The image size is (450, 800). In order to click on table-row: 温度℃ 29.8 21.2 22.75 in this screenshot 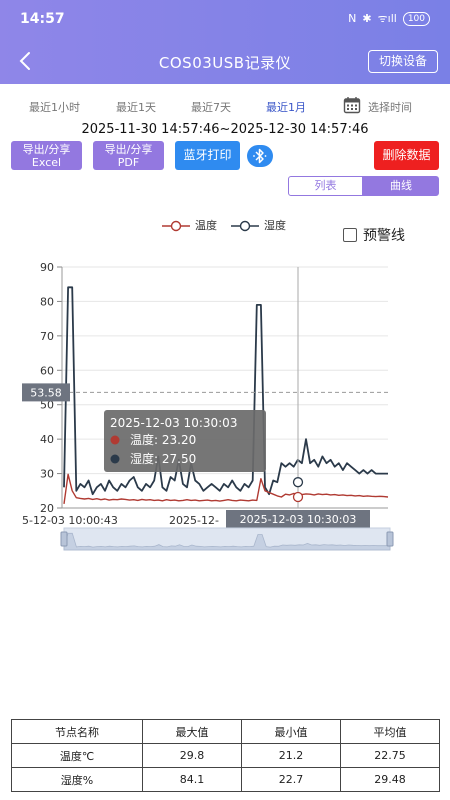, I will do `click(225, 755)`.